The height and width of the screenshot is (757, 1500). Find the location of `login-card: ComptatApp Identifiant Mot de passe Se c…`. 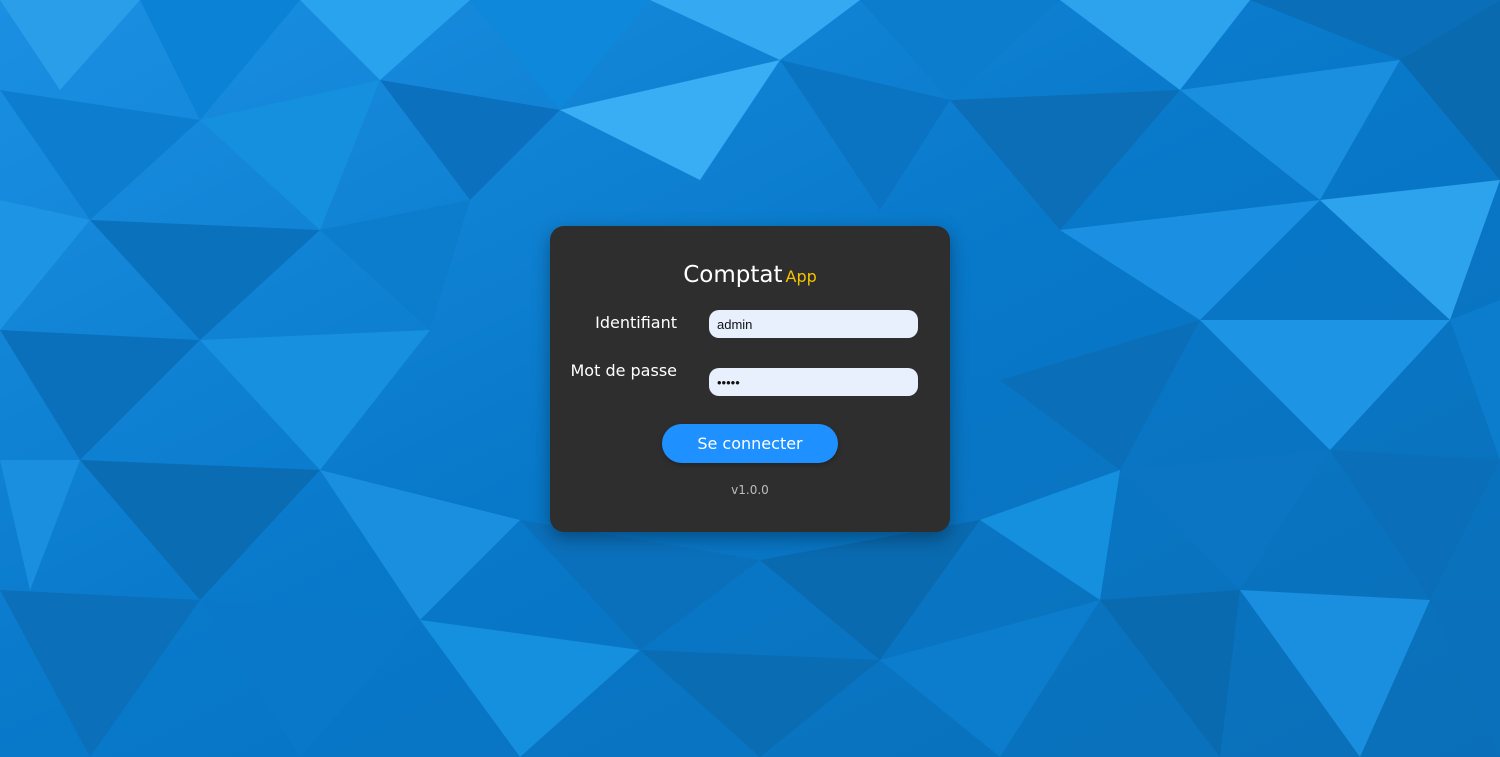

login-card: ComptatApp Identifiant Mot de passe Se c… is located at coordinates (750, 379).